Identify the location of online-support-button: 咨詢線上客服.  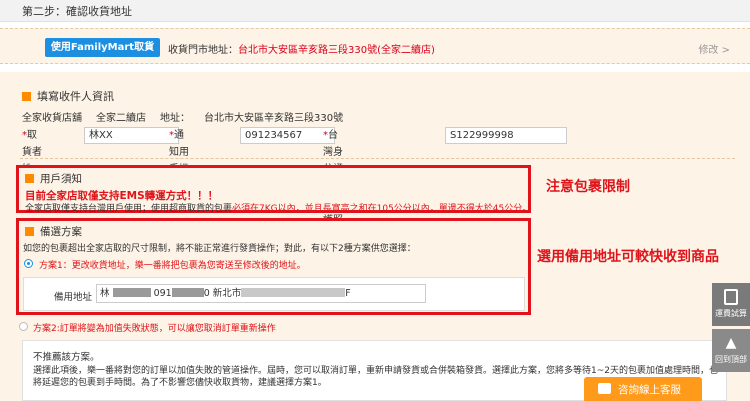
(643, 389).